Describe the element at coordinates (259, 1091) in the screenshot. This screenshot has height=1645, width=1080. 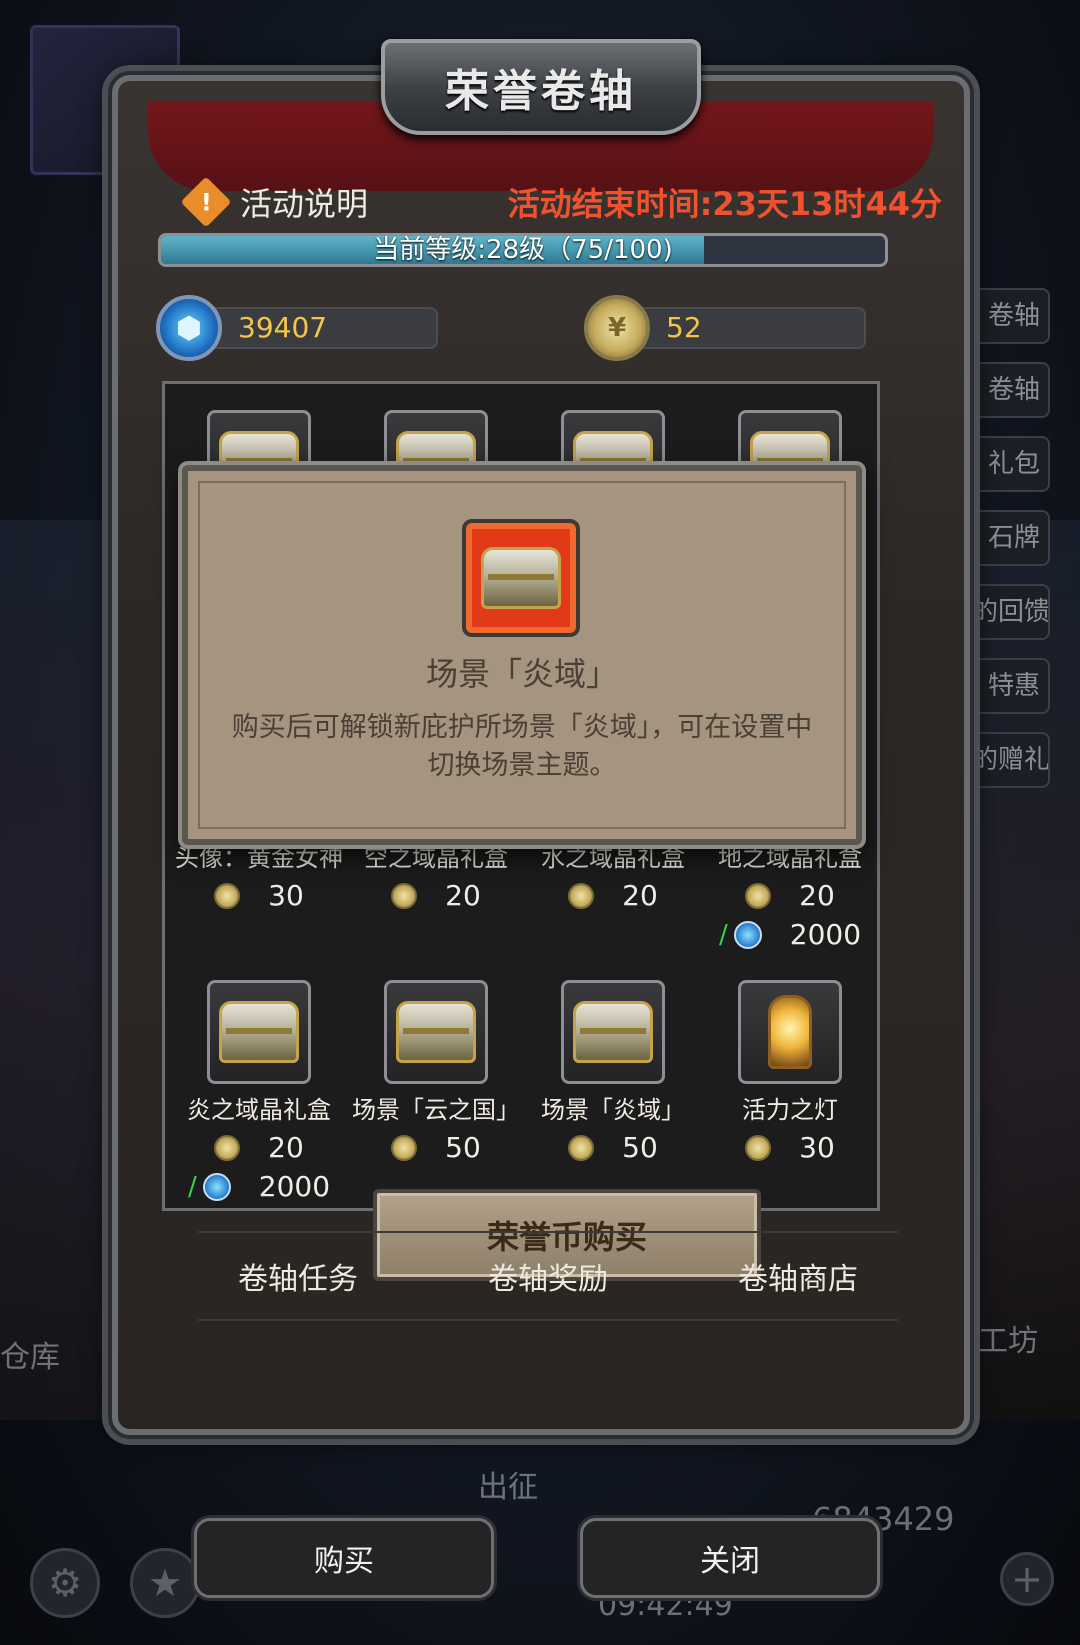
I see `shop-item: 炎之域晶礼盒 20 /2000` at that location.